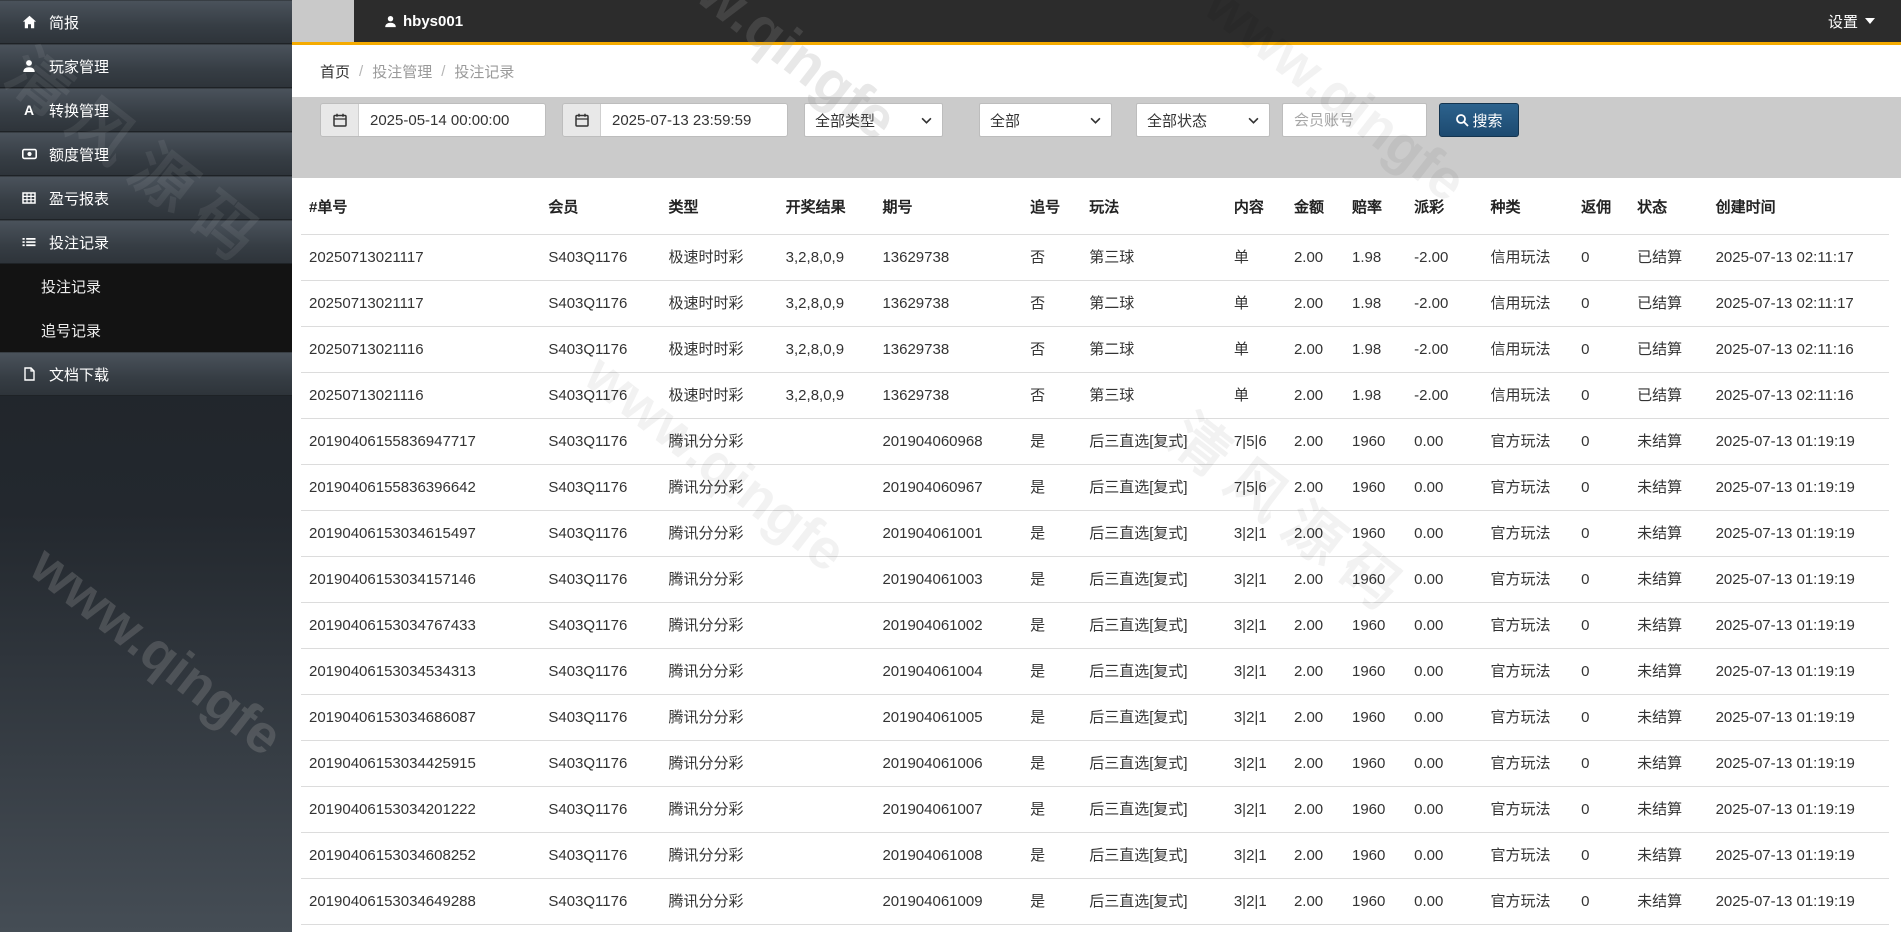 Image resolution: width=1901 pixels, height=932 pixels. What do you see at coordinates (146, 374) in the screenshot?
I see `sidebar-item-document-download: 文档下载` at bounding box center [146, 374].